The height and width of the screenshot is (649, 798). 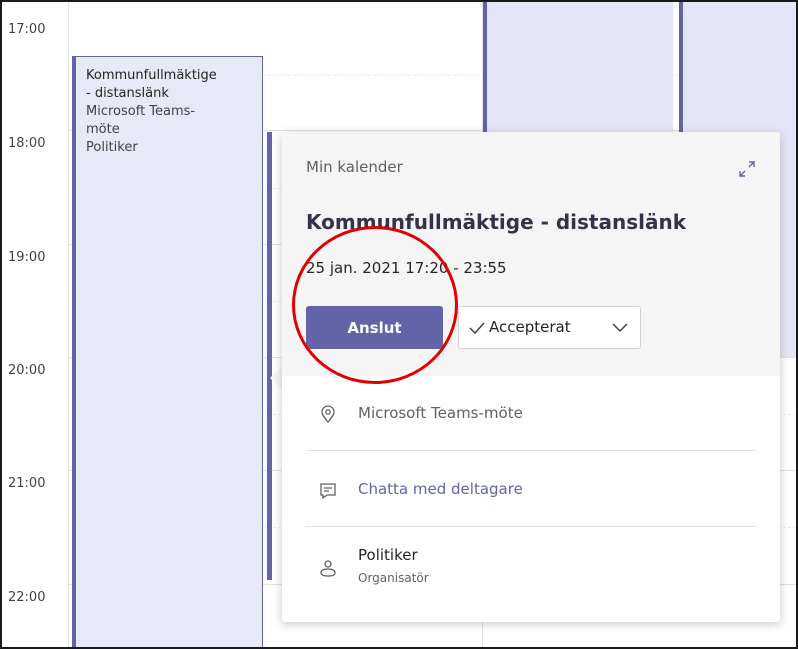 I want to click on rsvp-dropdown: Accepterat, so click(x=549, y=327).